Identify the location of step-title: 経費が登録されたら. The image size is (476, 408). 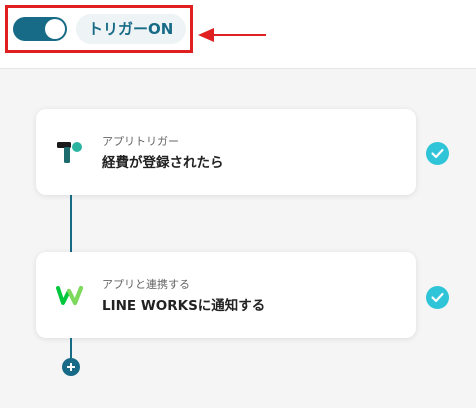
(163, 163).